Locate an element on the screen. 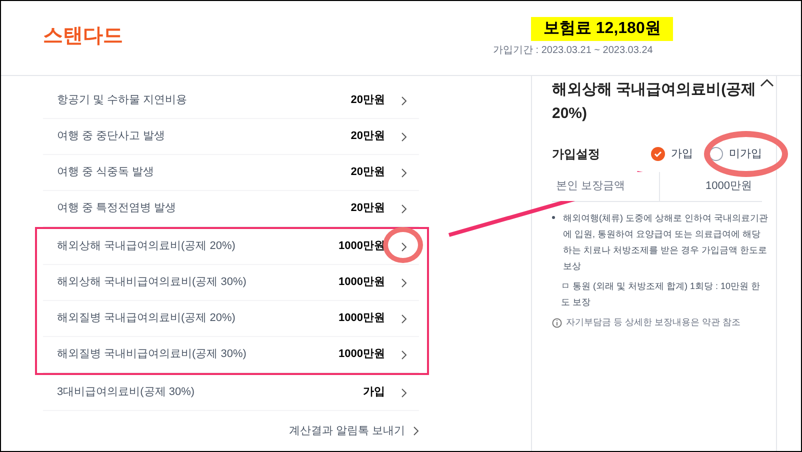 The image size is (802, 452). coverage-period: 가입기간 : 2023.03.21 ~ 2023.03.24 is located at coordinates (573, 51).